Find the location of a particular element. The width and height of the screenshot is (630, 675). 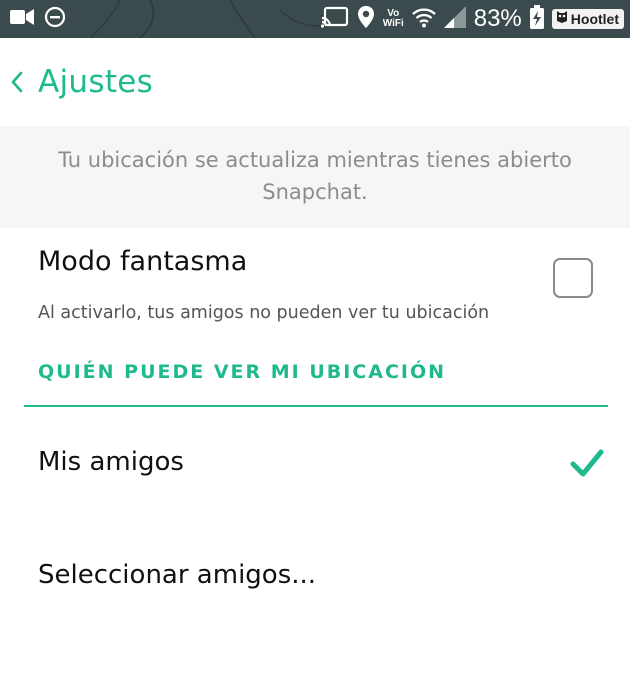

signal-icon is located at coordinates (454, 19).